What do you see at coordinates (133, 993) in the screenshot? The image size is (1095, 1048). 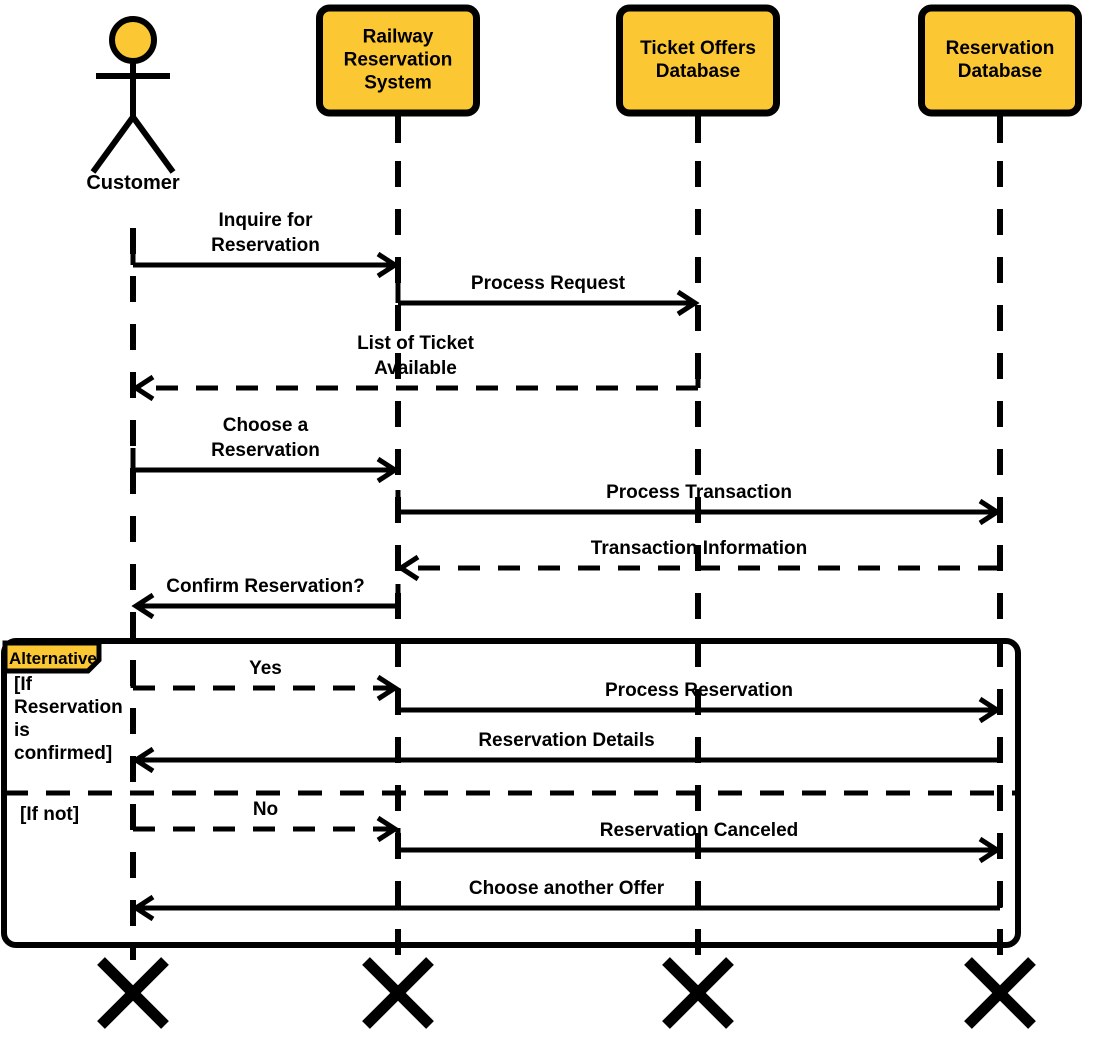 I see `destroy-customer` at bounding box center [133, 993].